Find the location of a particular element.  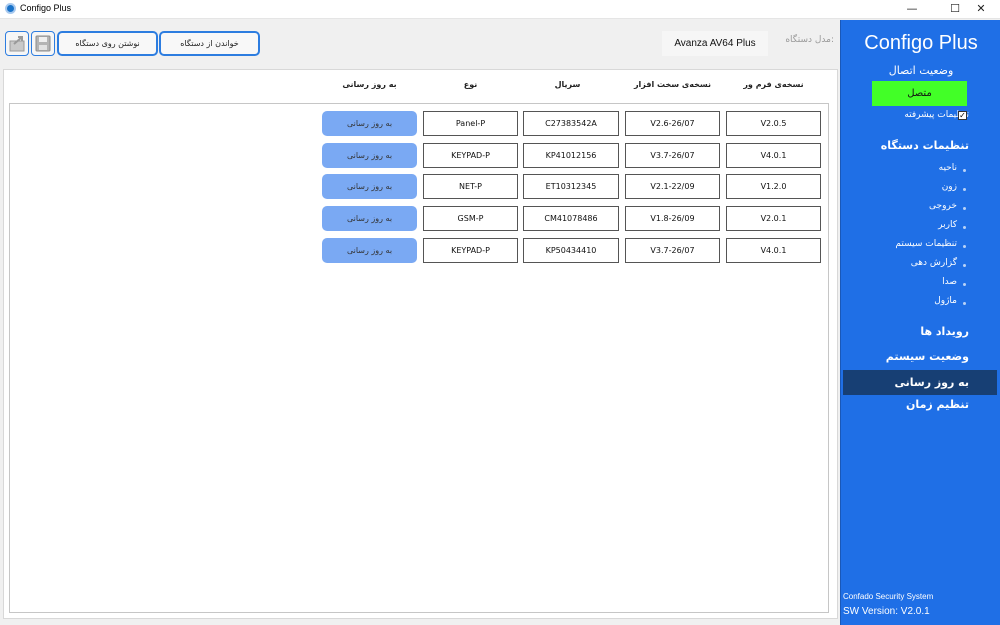

firmware-cell: V2.0.5 is located at coordinates (773, 123).